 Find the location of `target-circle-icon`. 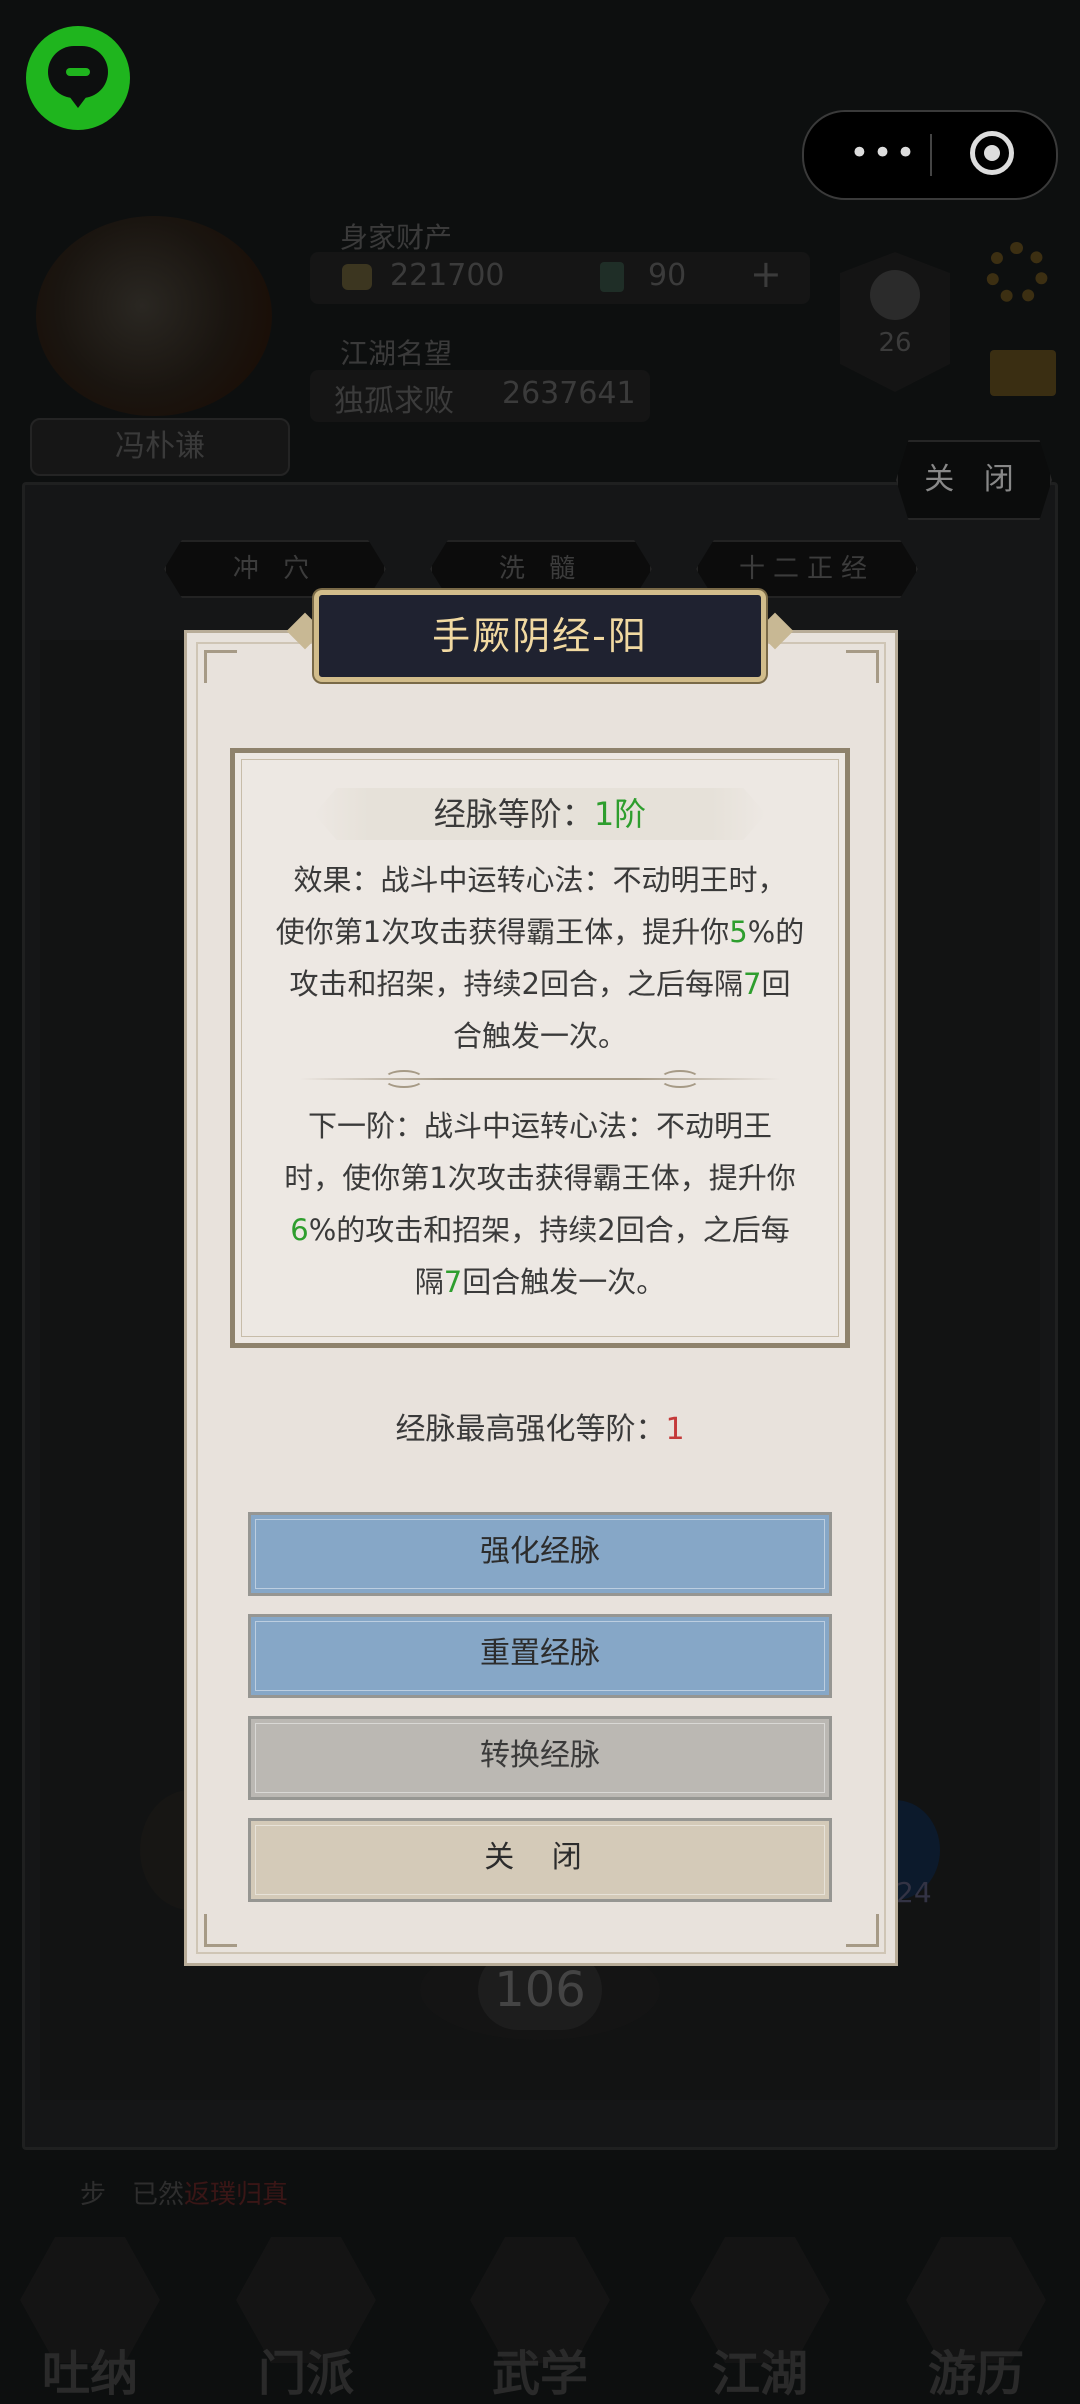

target-circle-icon is located at coordinates (992, 153).